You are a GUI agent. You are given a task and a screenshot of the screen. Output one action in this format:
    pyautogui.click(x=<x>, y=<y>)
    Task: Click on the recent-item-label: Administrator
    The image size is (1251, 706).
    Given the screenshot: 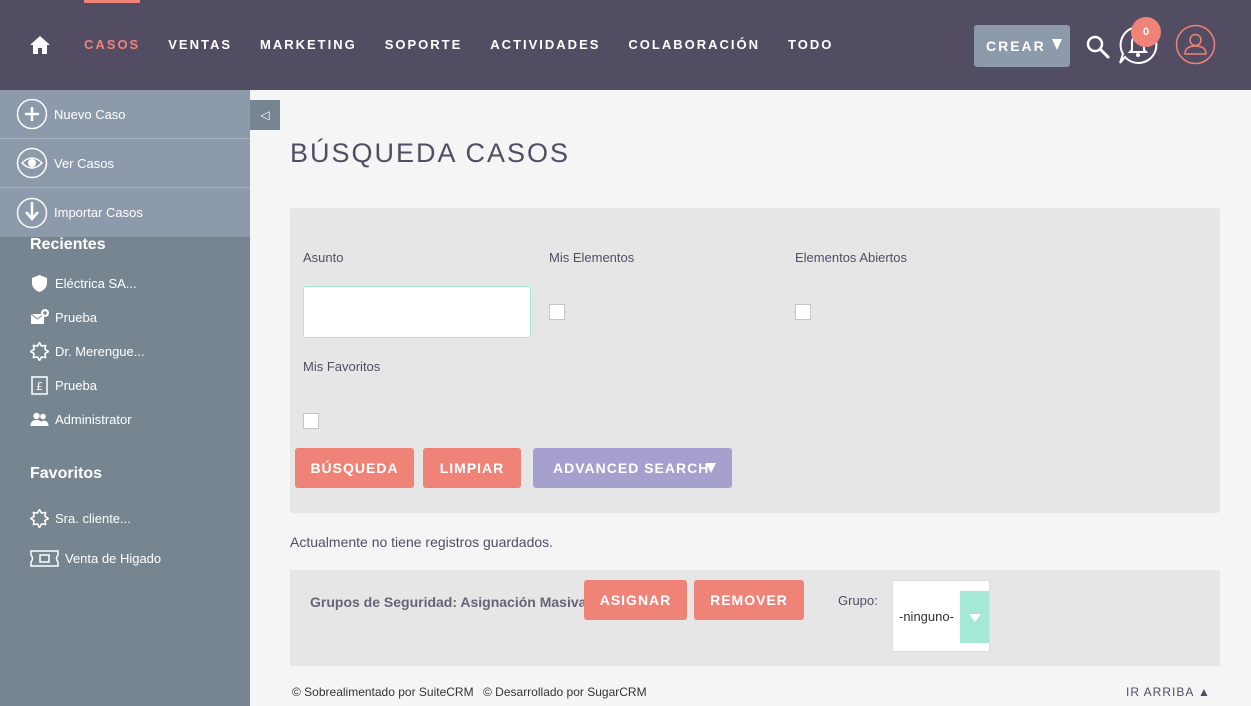 What is the action you would take?
    pyautogui.click(x=93, y=419)
    